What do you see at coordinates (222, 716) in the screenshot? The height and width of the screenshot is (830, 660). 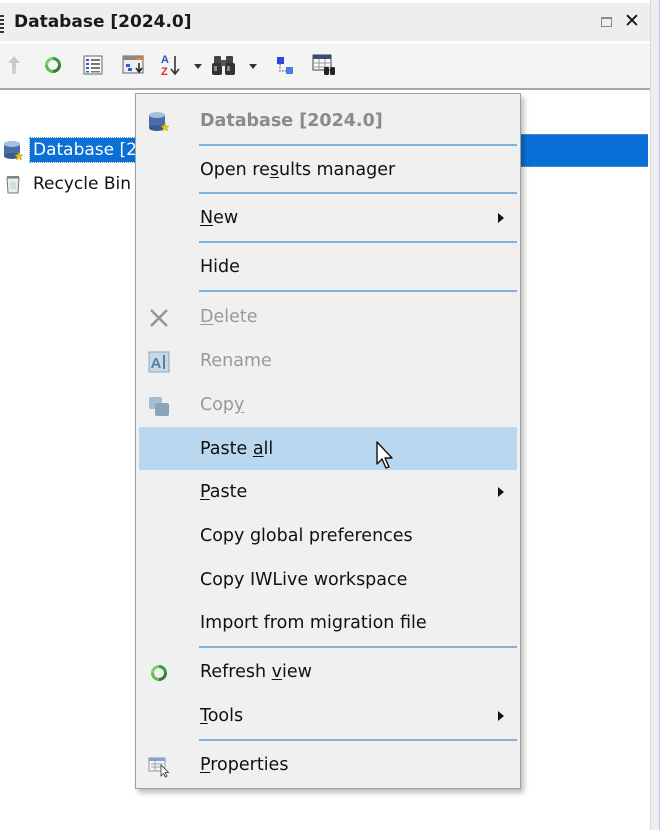 I see `menu-item-label: Tools` at bounding box center [222, 716].